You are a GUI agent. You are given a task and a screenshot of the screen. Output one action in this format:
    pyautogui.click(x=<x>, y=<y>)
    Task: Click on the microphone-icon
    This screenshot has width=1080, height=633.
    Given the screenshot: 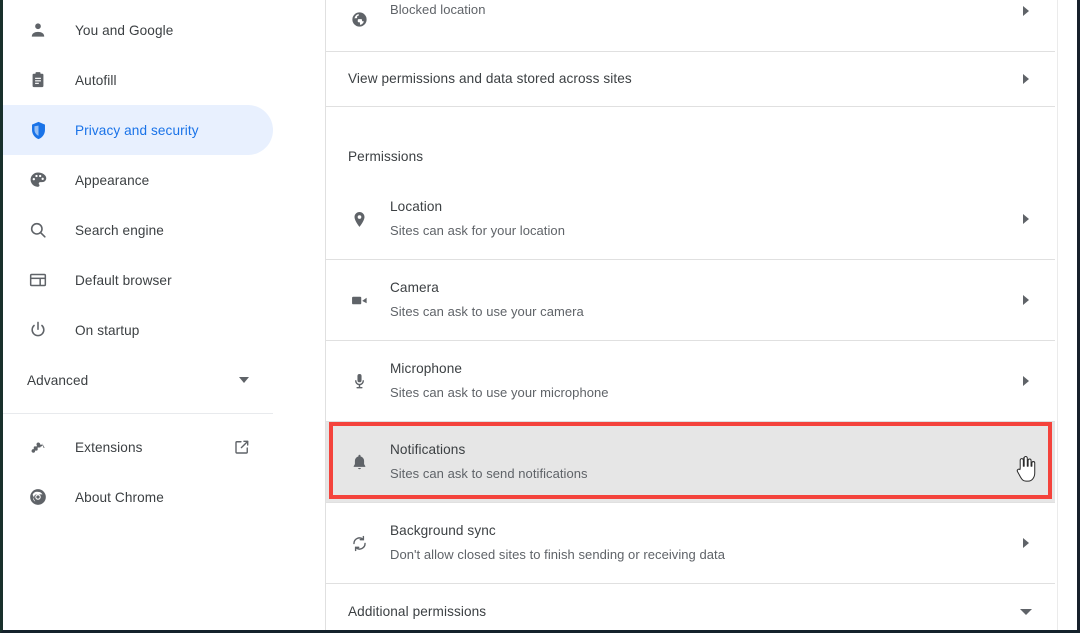 What is the action you would take?
    pyautogui.click(x=359, y=381)
    